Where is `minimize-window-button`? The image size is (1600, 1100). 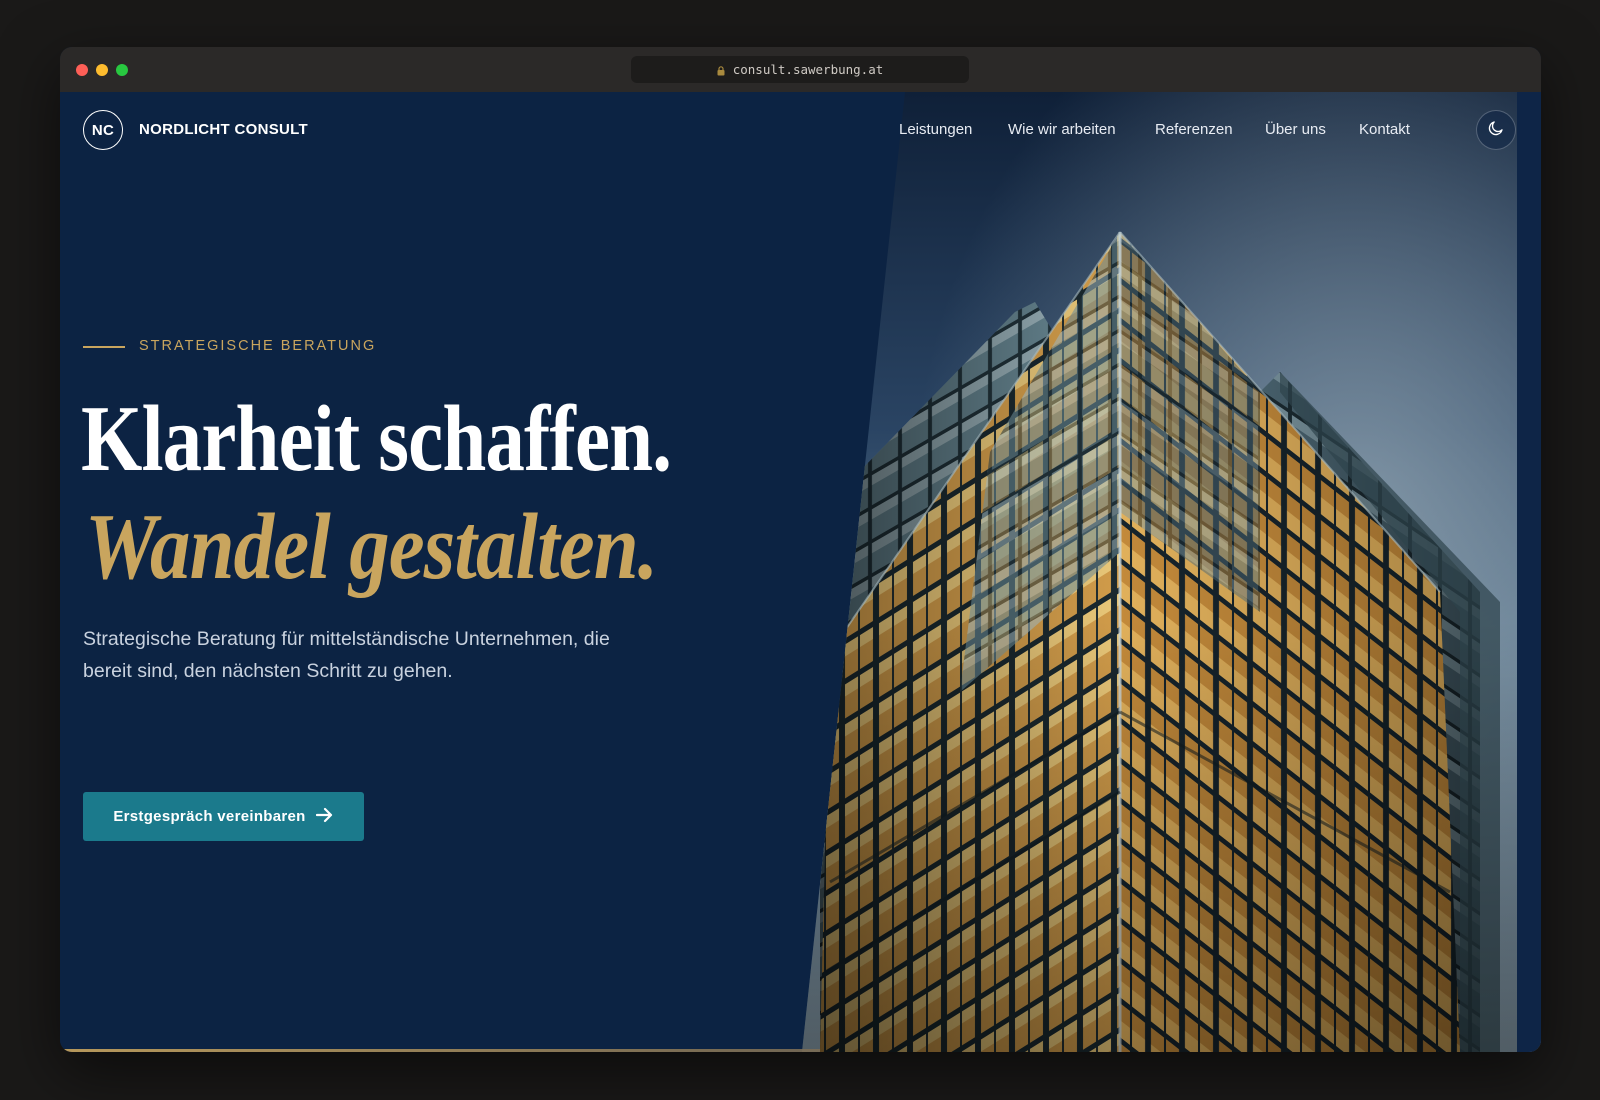
minimize-window-button is located at coordinates (102, 70).